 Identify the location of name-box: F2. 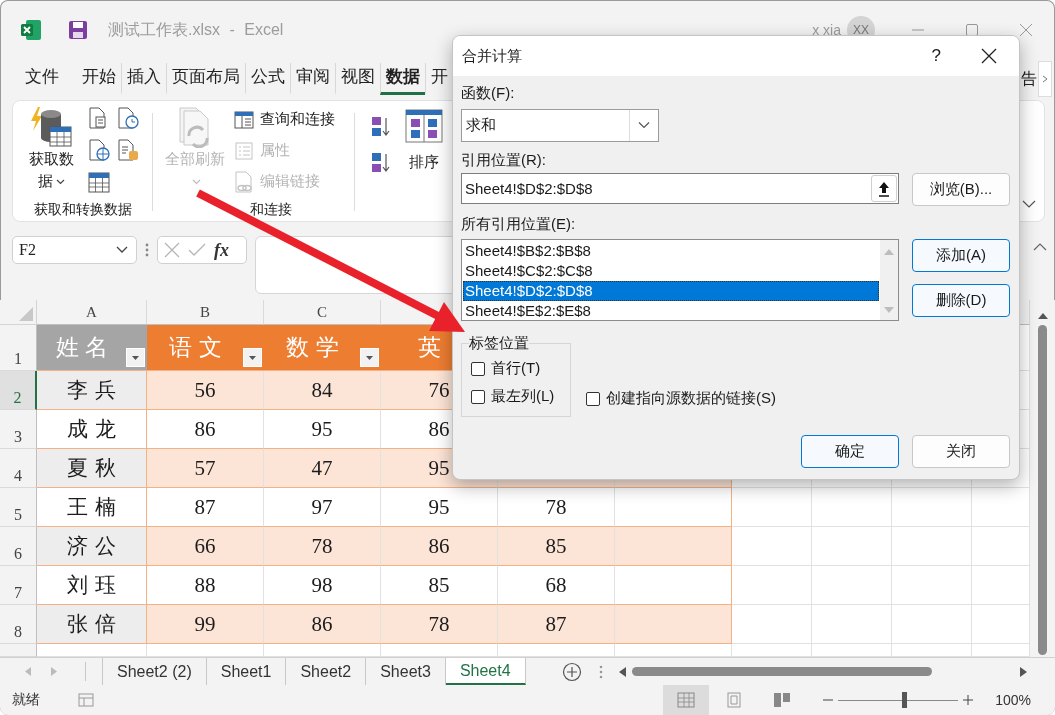
(74, 250).